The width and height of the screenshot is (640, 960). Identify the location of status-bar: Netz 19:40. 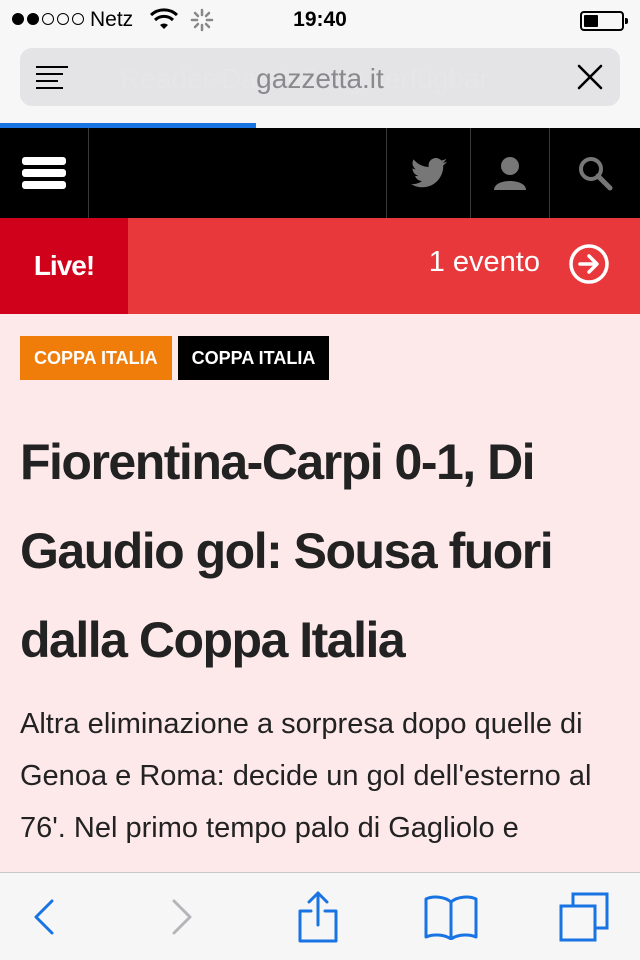
(320, 20).